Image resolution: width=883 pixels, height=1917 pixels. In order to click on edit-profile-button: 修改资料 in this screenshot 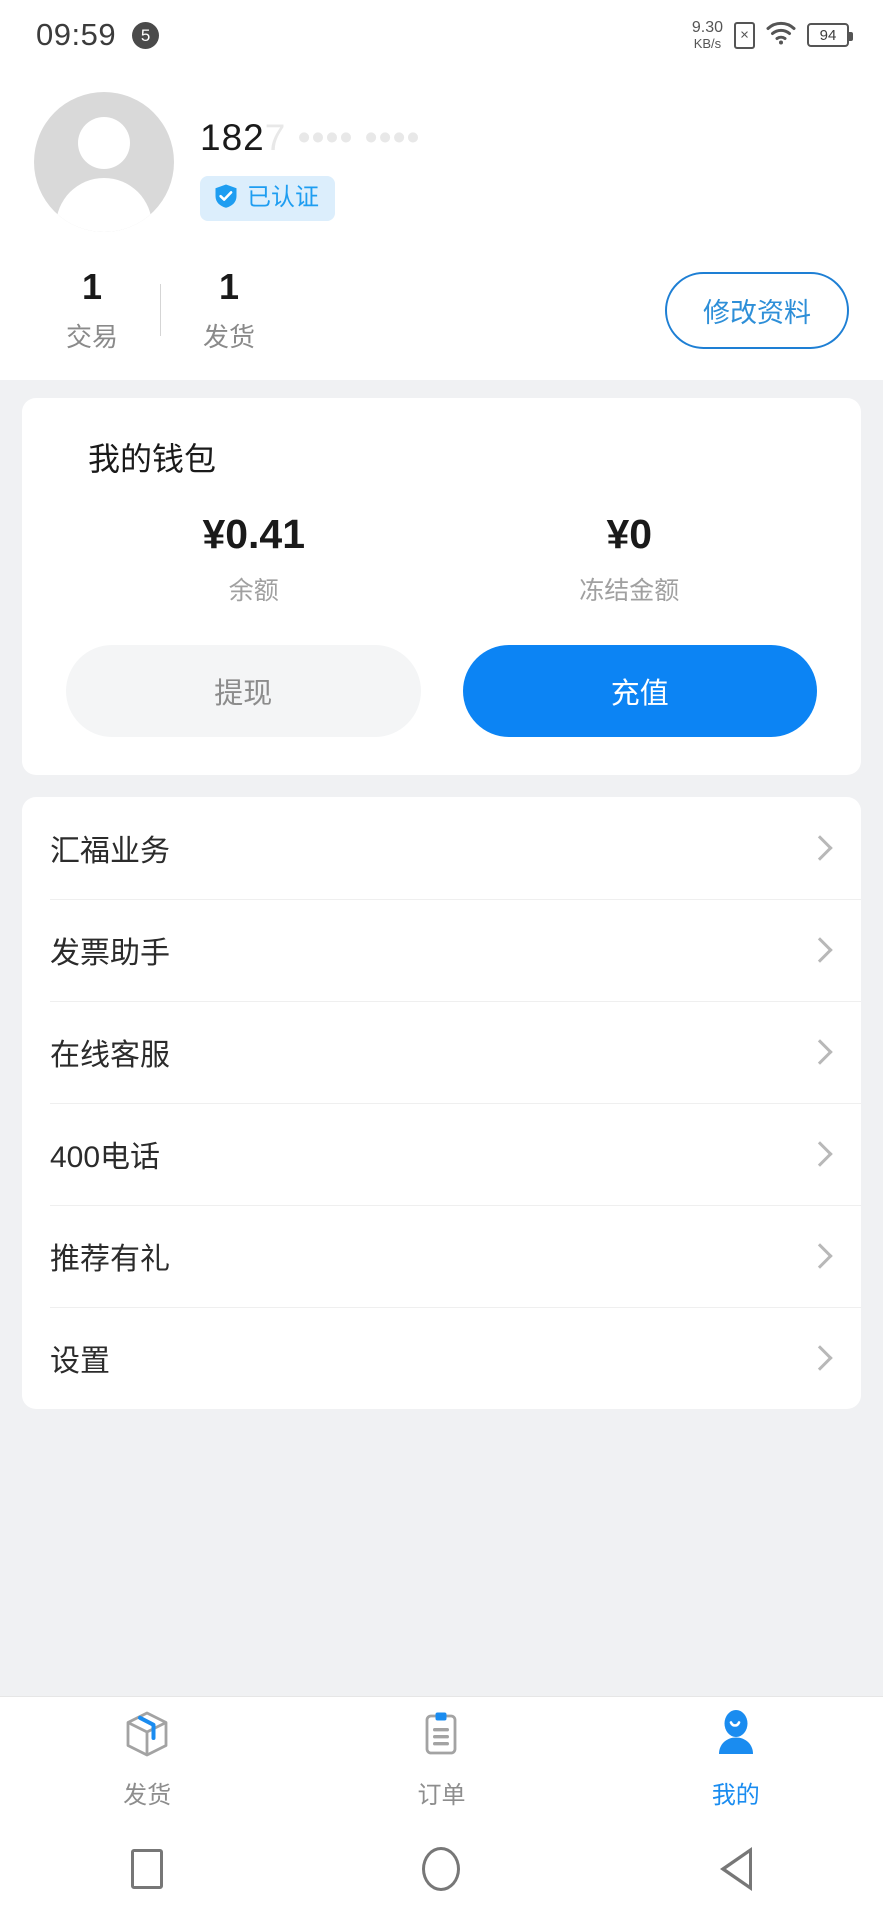, I will do `click(757, 310)`.